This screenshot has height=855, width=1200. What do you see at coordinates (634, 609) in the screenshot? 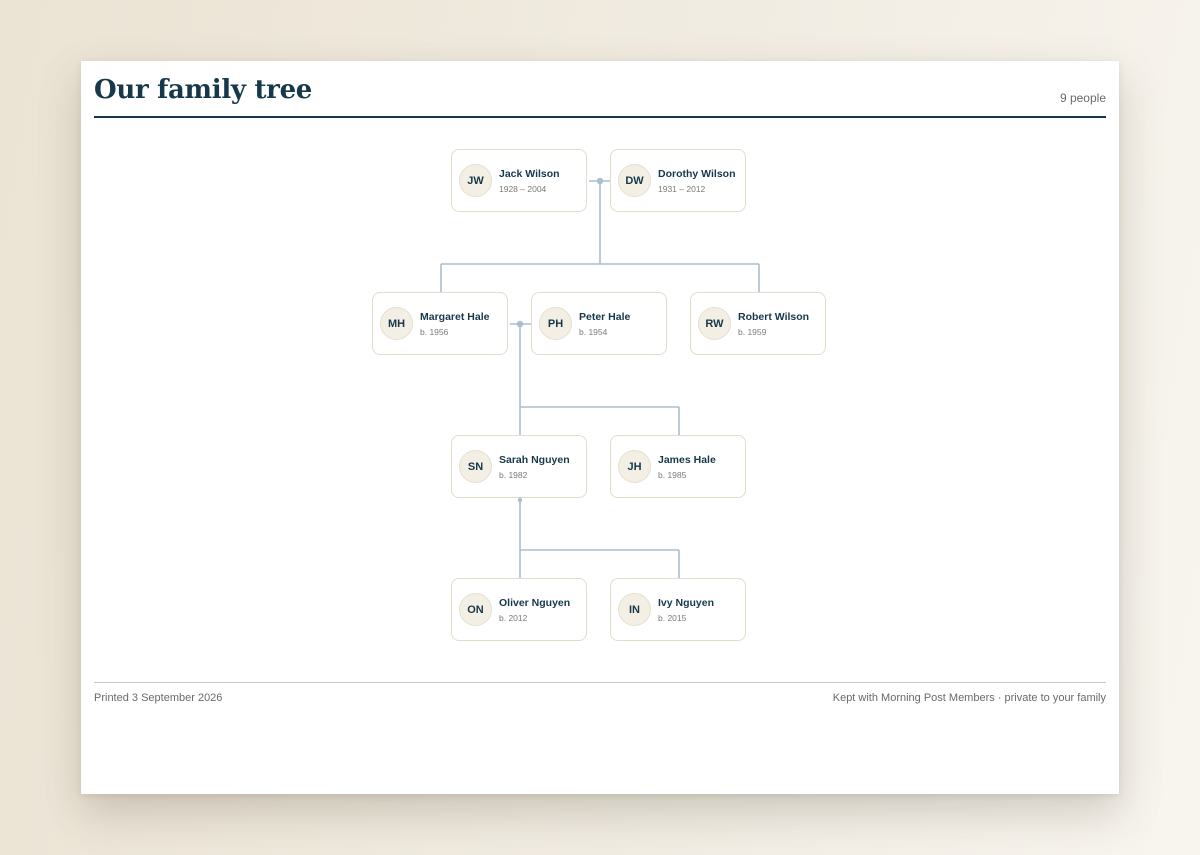
I see `avatar-in: IN` at bounding box center [634, 609].